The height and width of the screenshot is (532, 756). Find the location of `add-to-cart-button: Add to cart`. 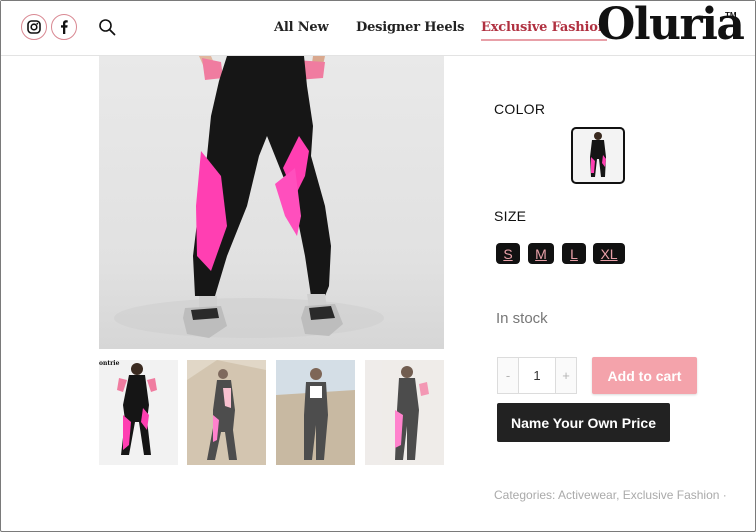

add-to-cart-button: Add to cart is located at coordinates (644, 375).